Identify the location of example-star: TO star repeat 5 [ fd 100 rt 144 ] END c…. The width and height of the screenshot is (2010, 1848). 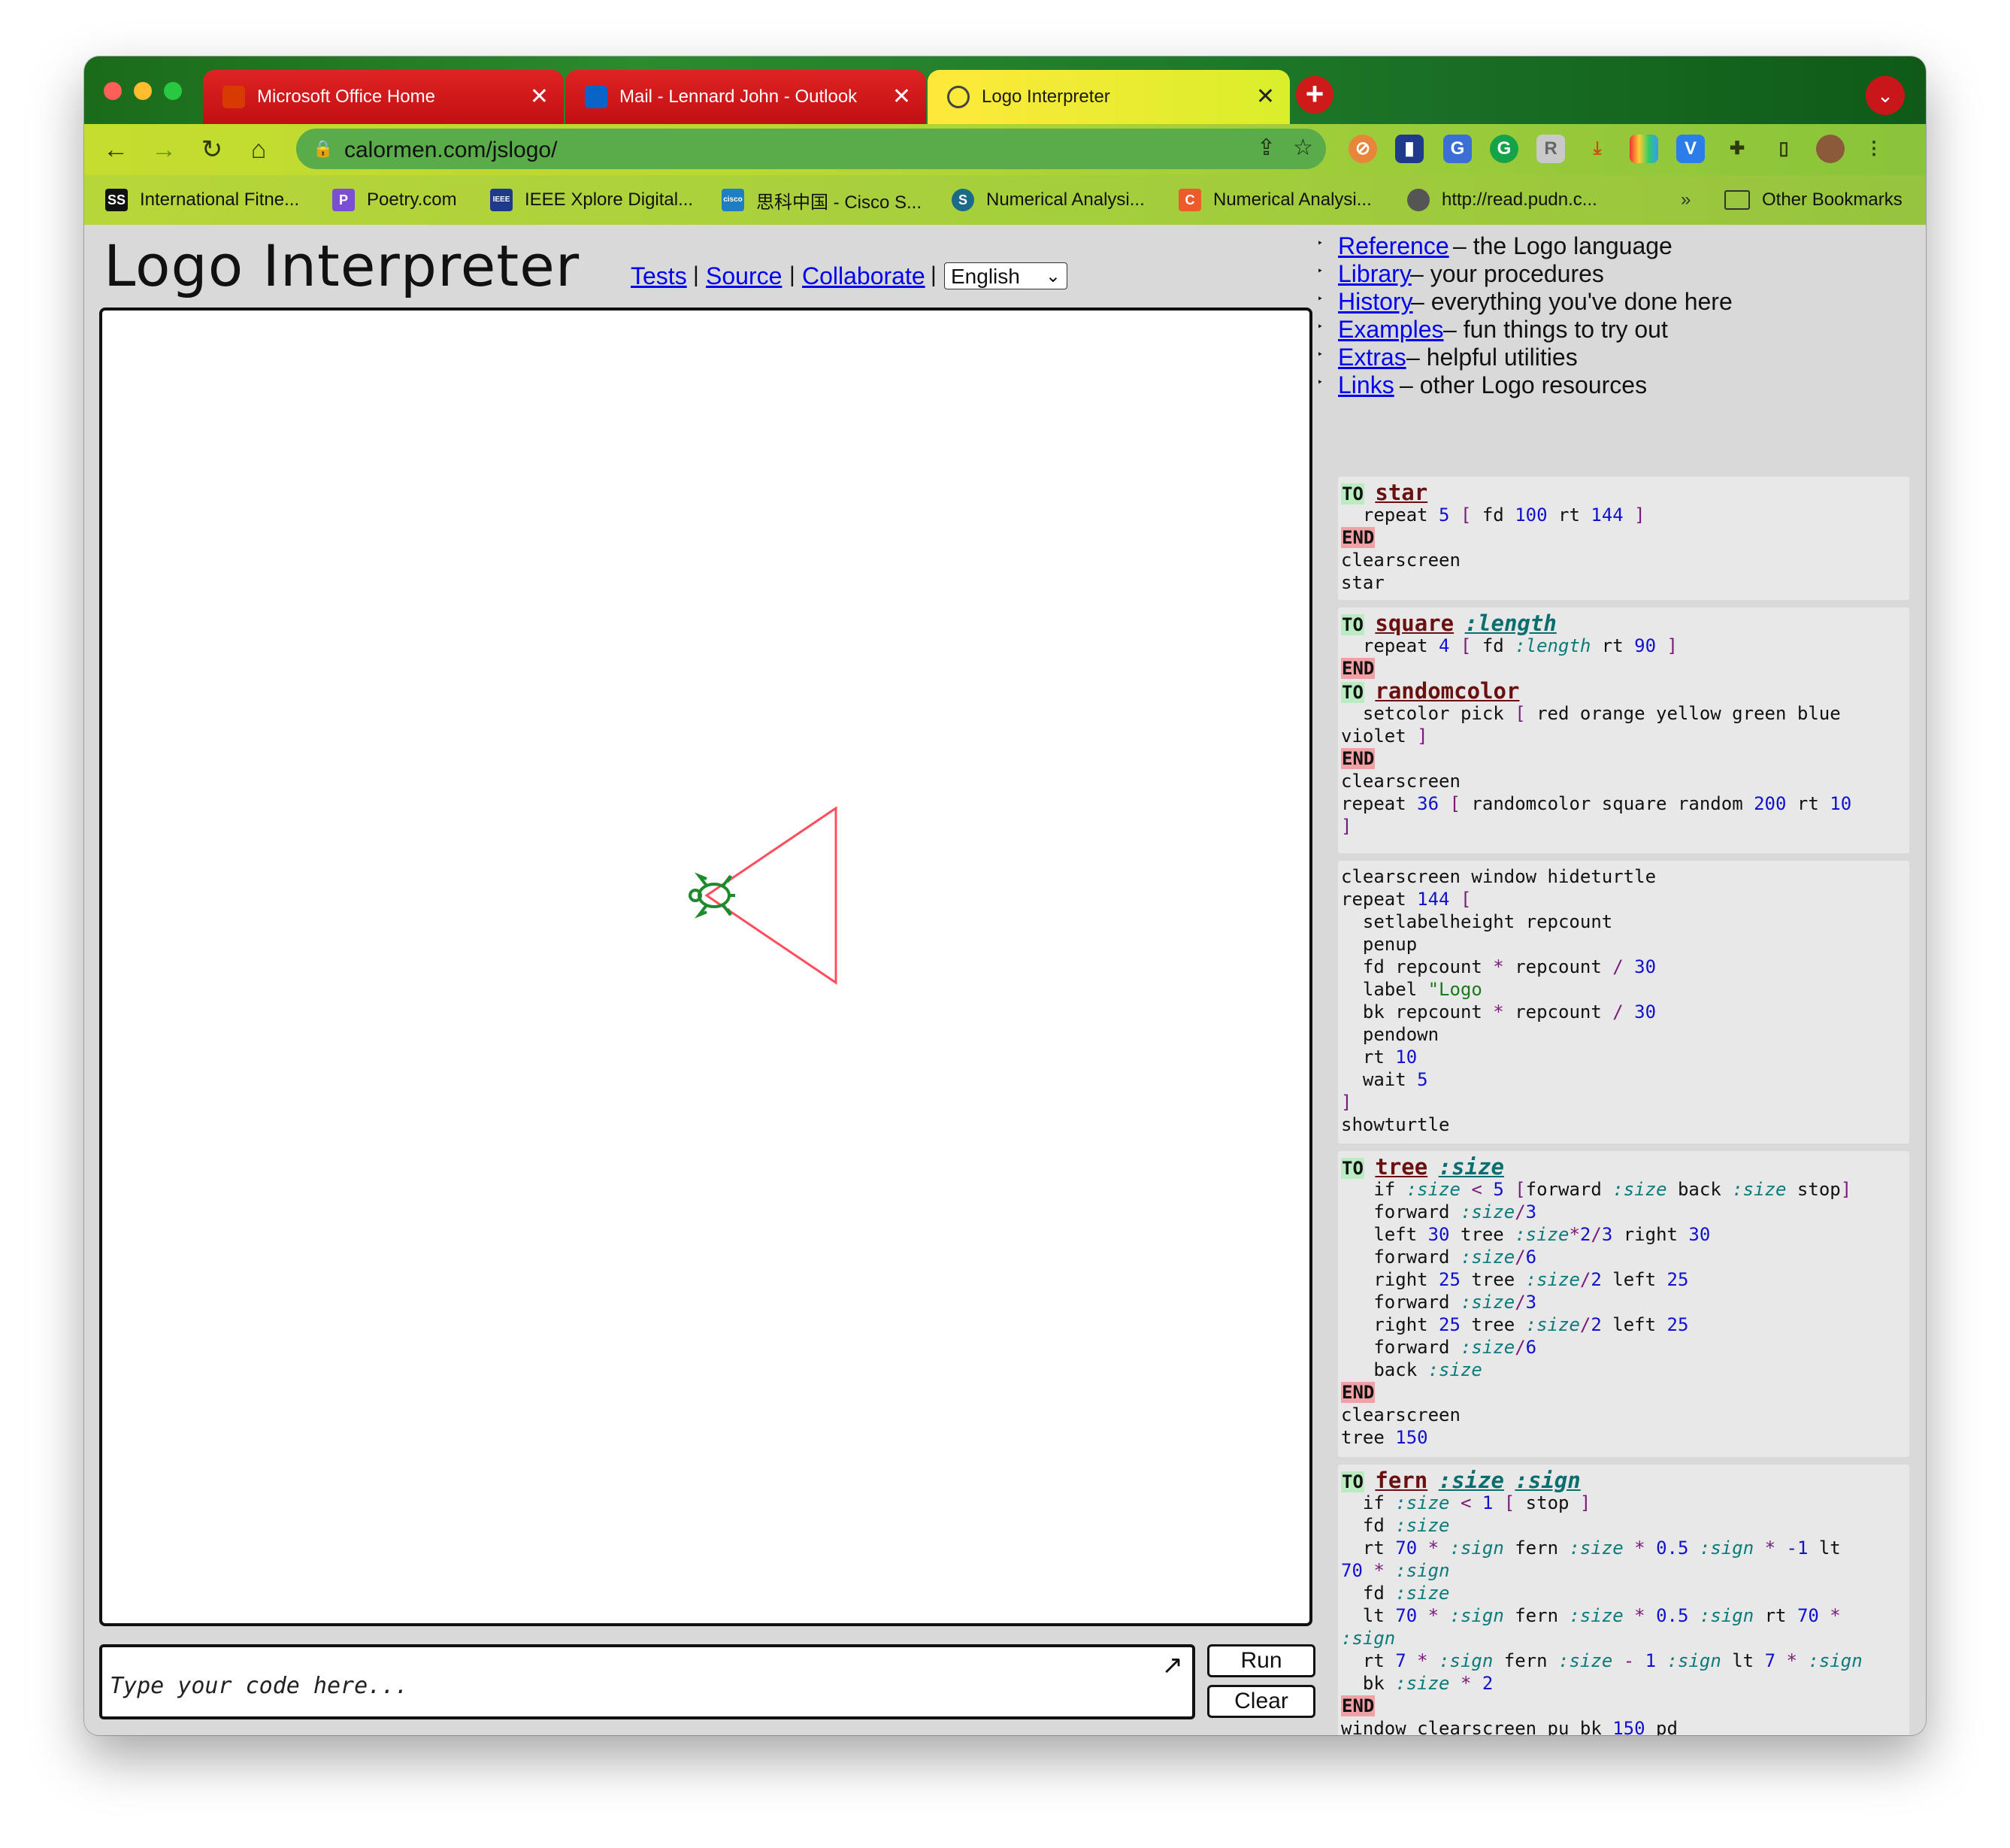
(1623, 538).